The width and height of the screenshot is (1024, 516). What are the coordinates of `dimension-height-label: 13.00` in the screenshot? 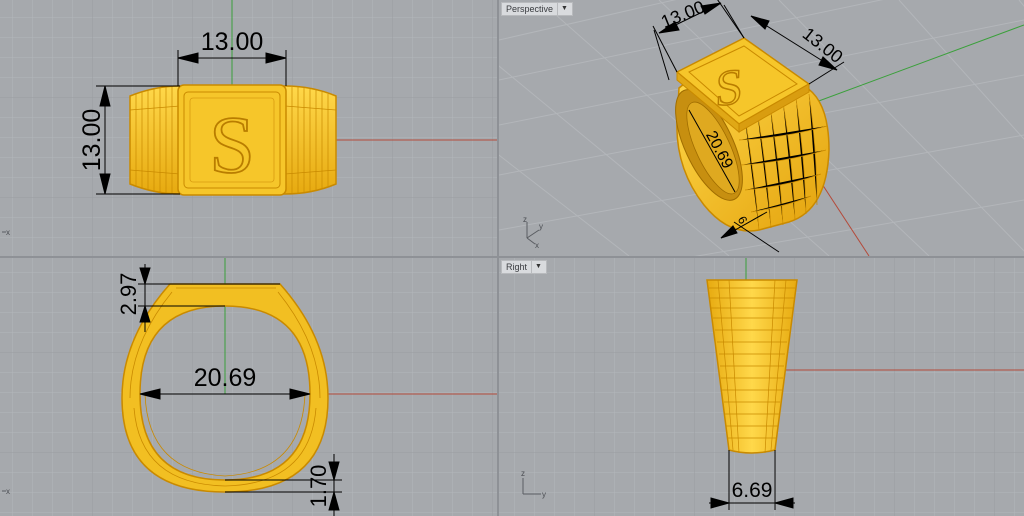 It's located at (92, 140).